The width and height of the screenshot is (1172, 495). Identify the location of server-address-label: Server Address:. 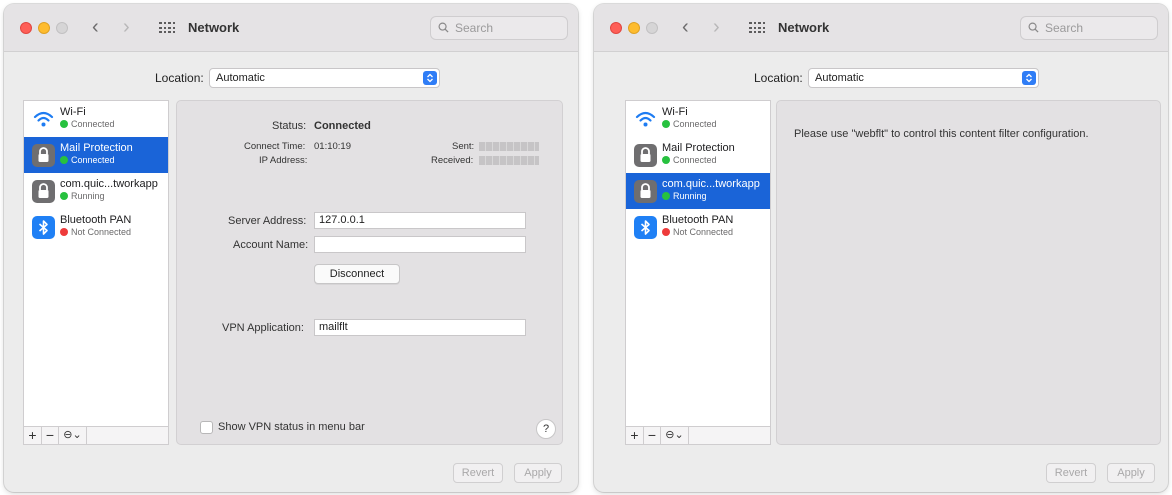
(267, 221).